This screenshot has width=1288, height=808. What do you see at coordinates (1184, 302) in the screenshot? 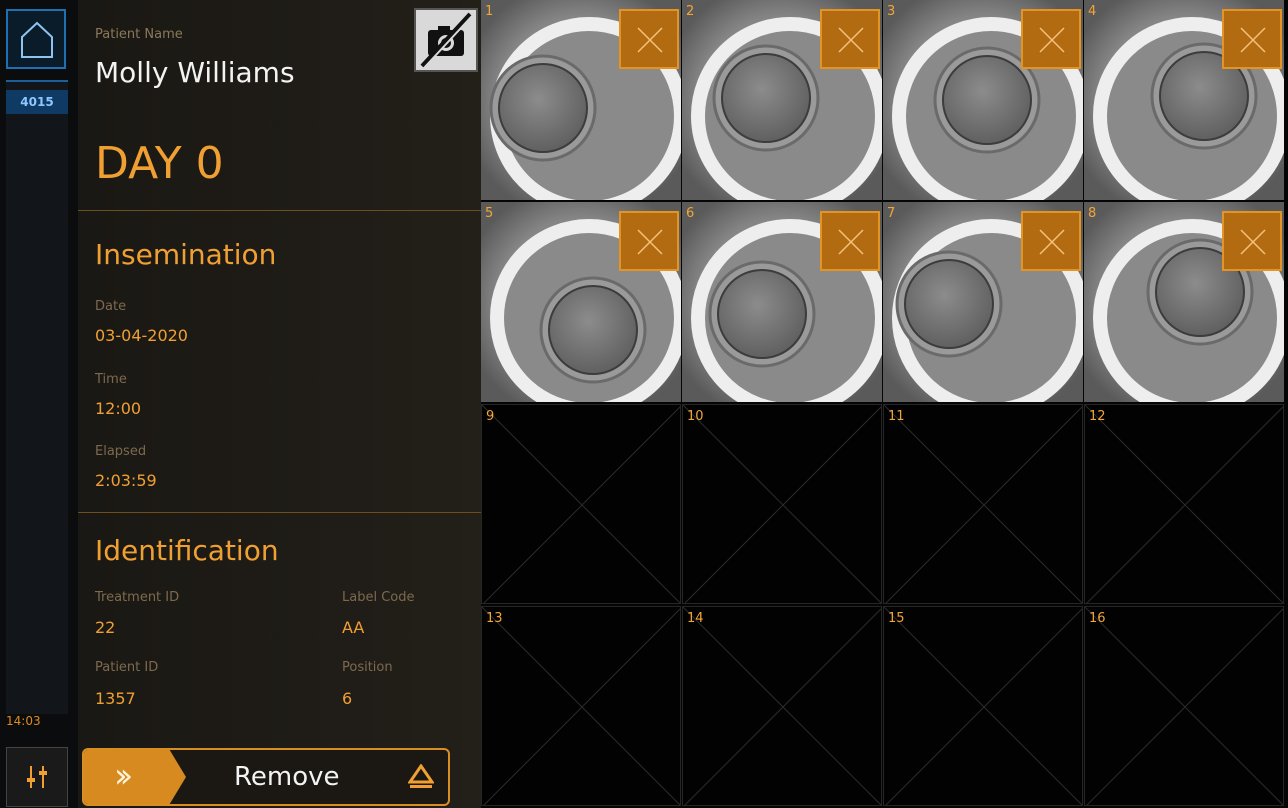
I see `well-8: 8` at bounding box center [1184, 302].